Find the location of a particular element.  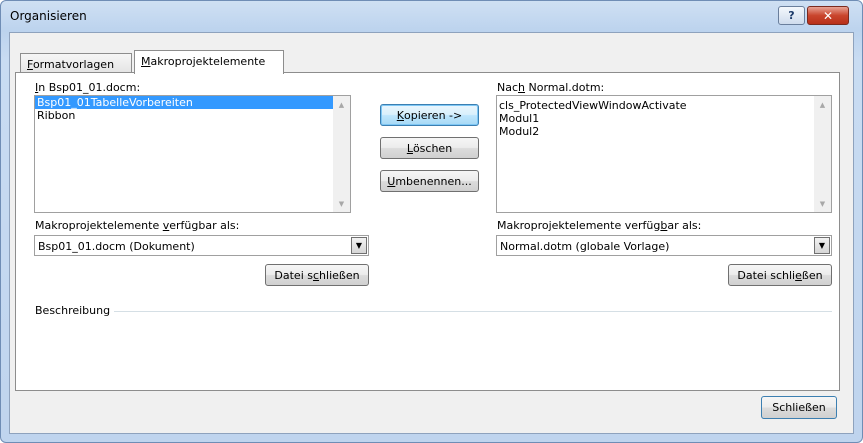

help-button: ? is located at coordinates (791, 15).